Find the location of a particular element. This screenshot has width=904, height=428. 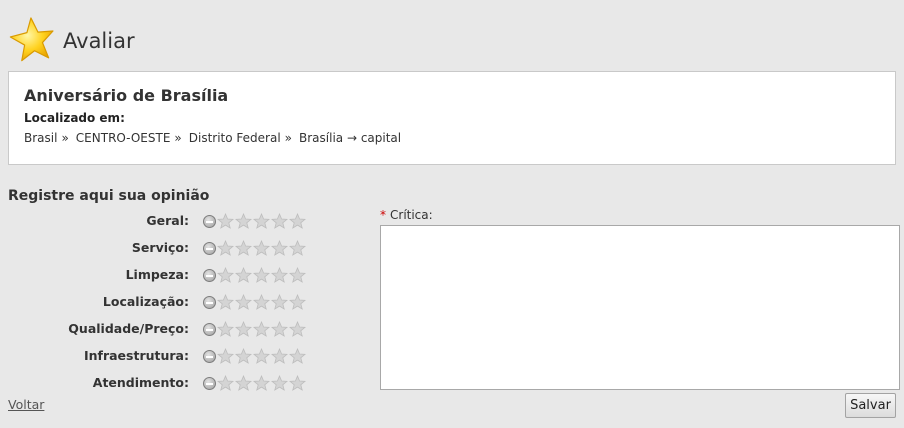

rating-row: Geral: is located at coordinates (158, 221).